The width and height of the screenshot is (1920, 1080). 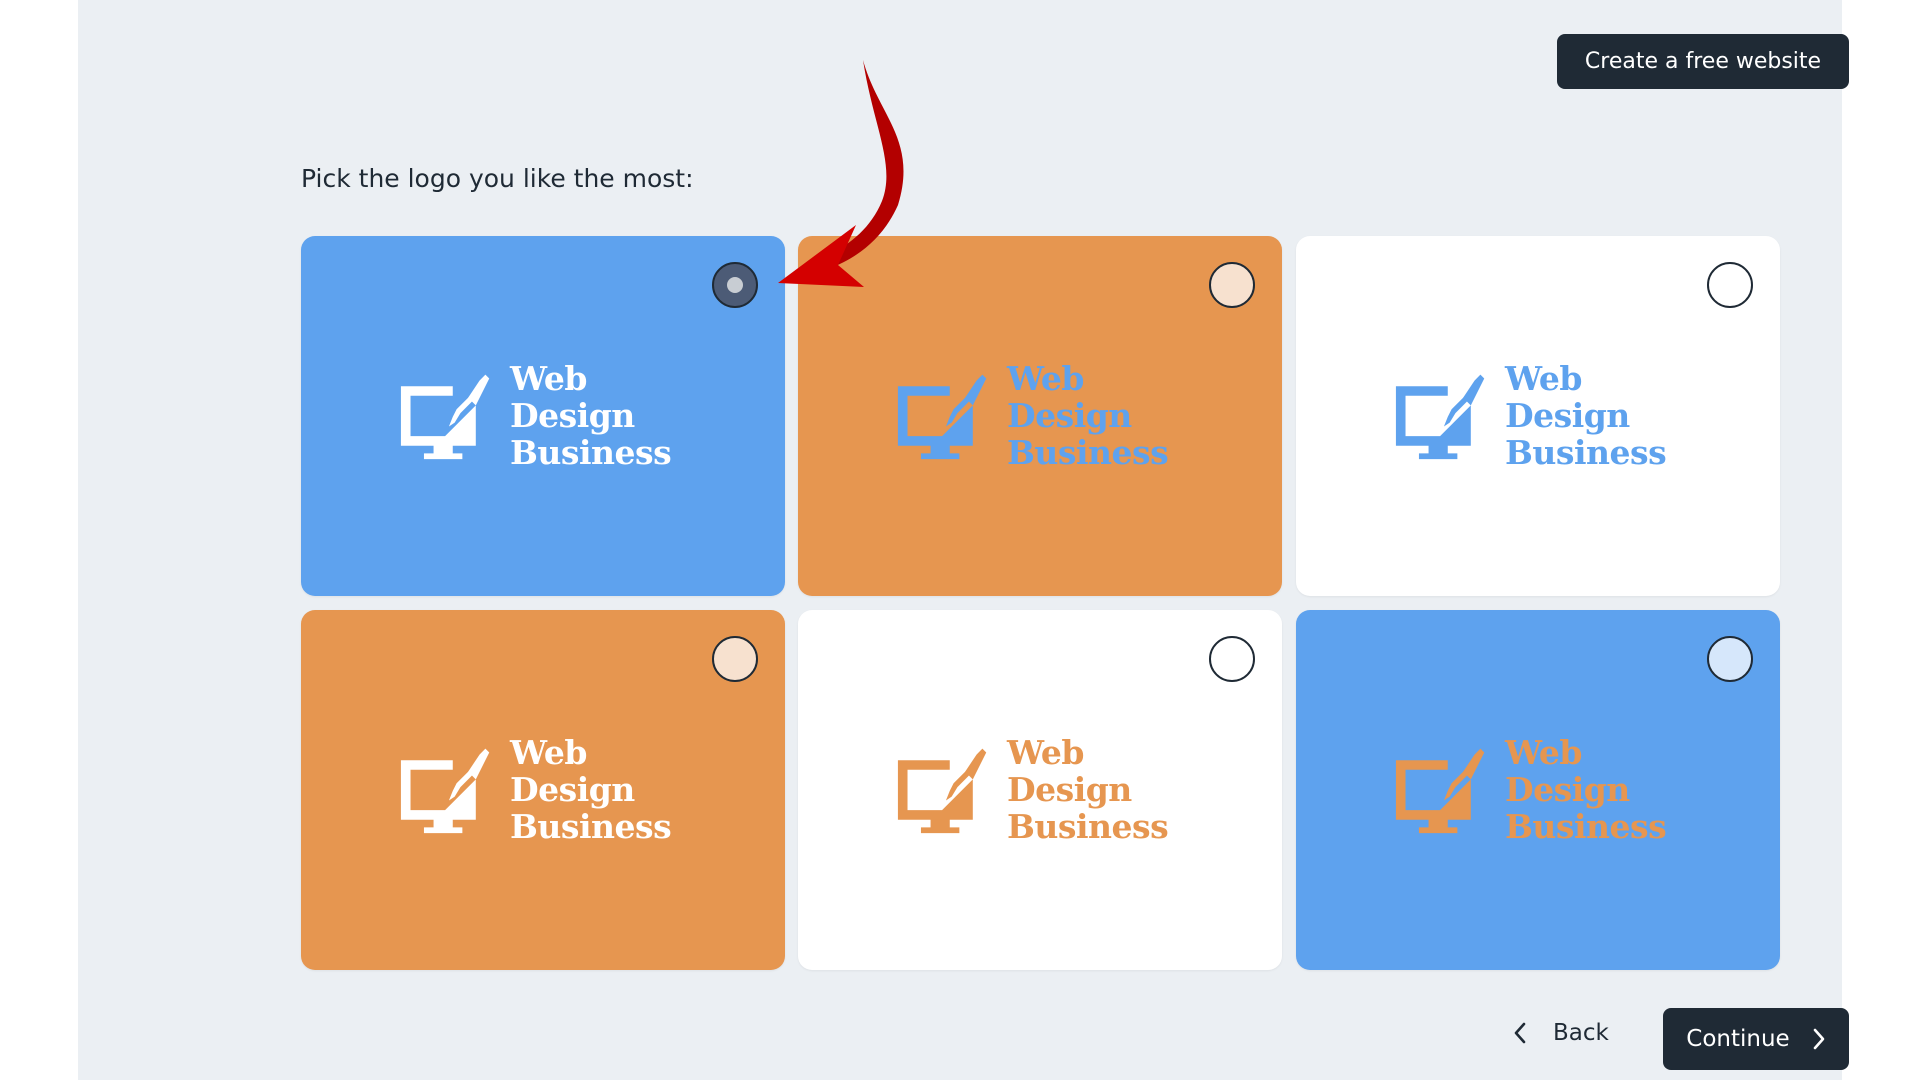 I want to click on chevron-right-icon, so click(x=1819, y=1039).